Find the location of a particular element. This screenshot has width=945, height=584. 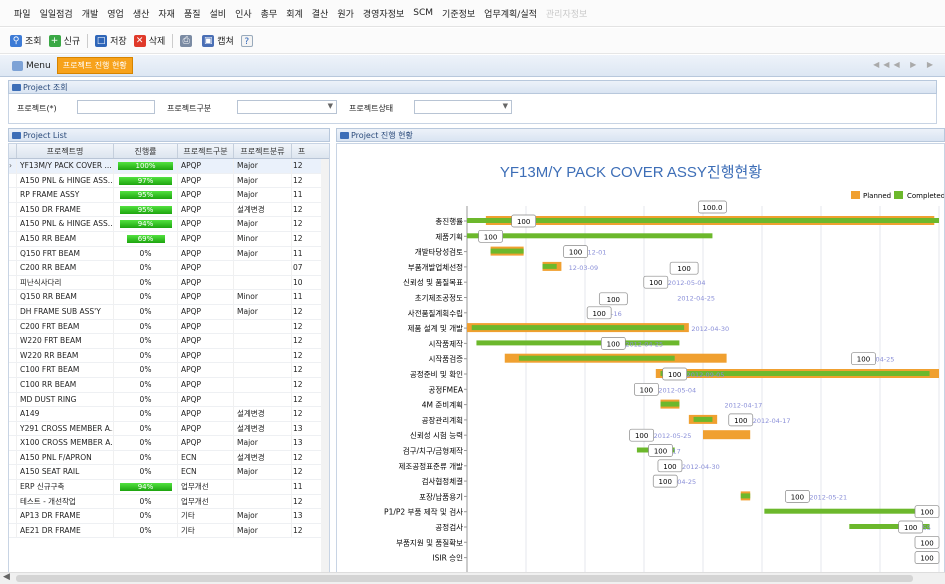

table-row: C100 FRT BEAM 0% APQP 12 is located at coordinates (169, 370).